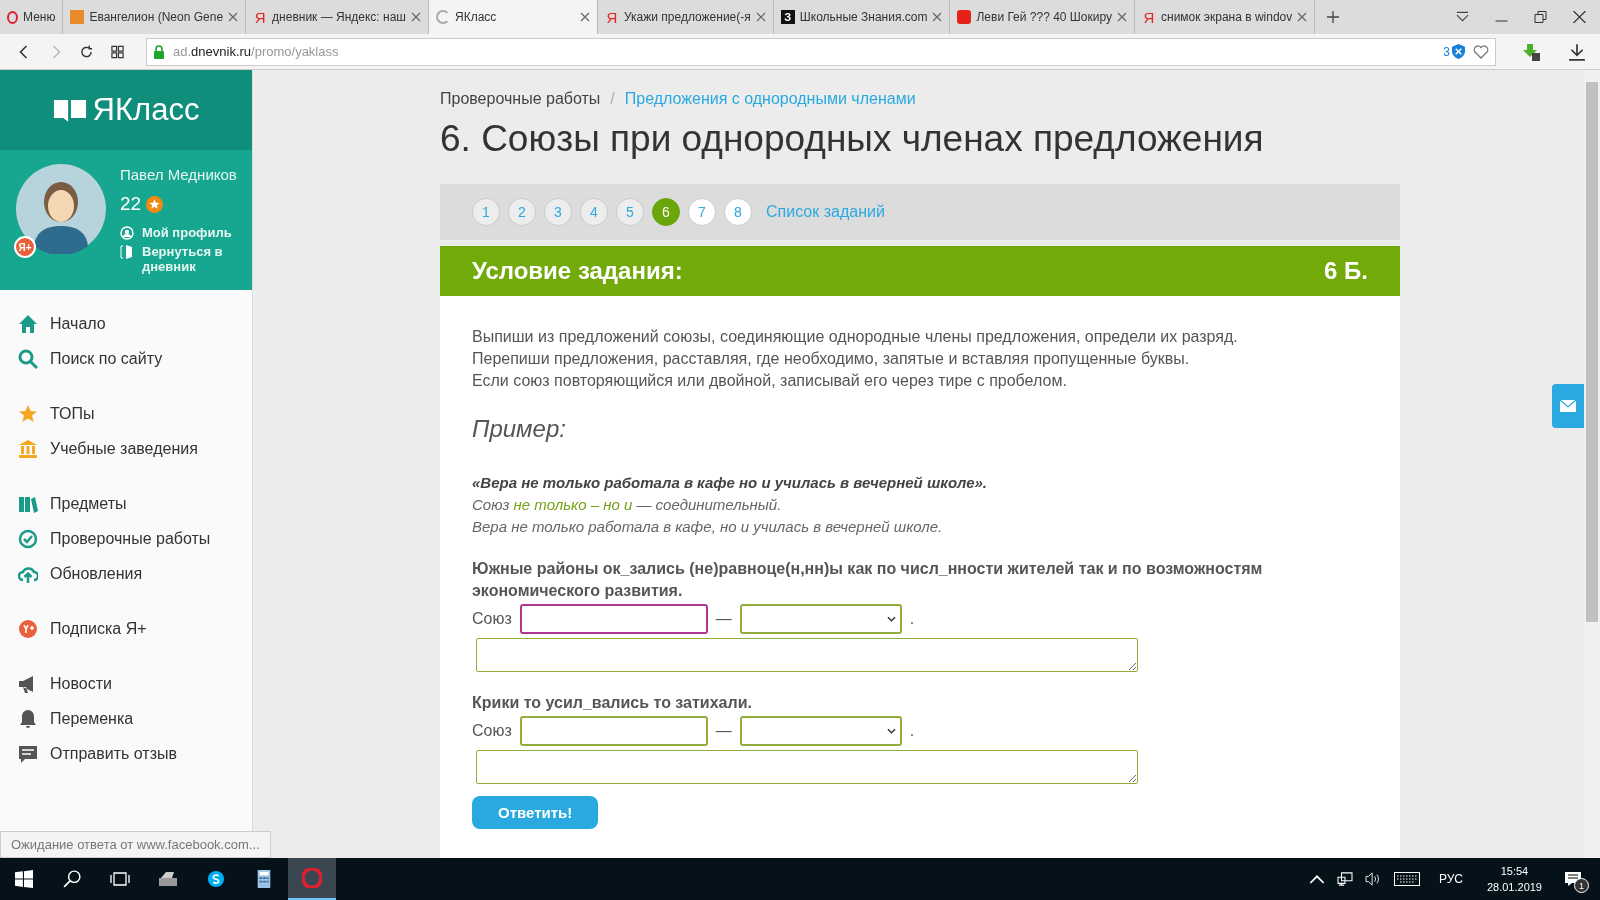  I want to click on clock: 15:54 28.01.2019, so click(1514, 879).